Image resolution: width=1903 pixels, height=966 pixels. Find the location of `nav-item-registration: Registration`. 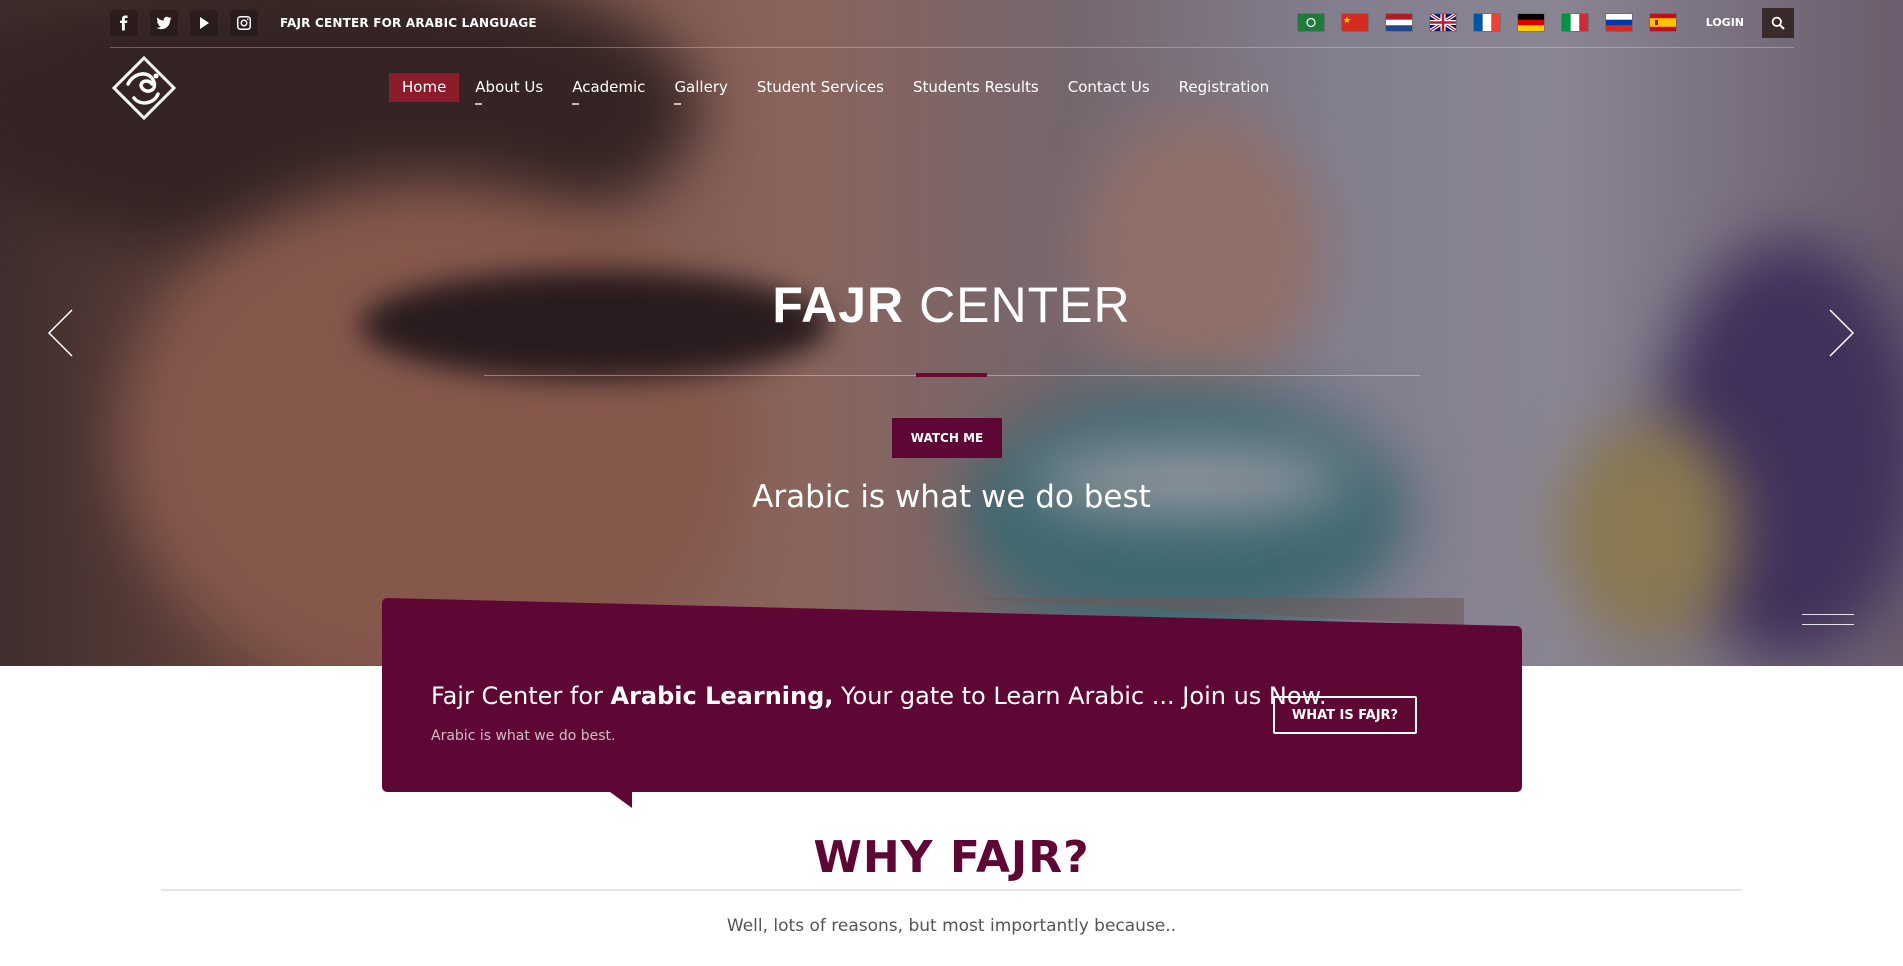

nav-item-registration: Registration is located at coordinates (1224, 87).